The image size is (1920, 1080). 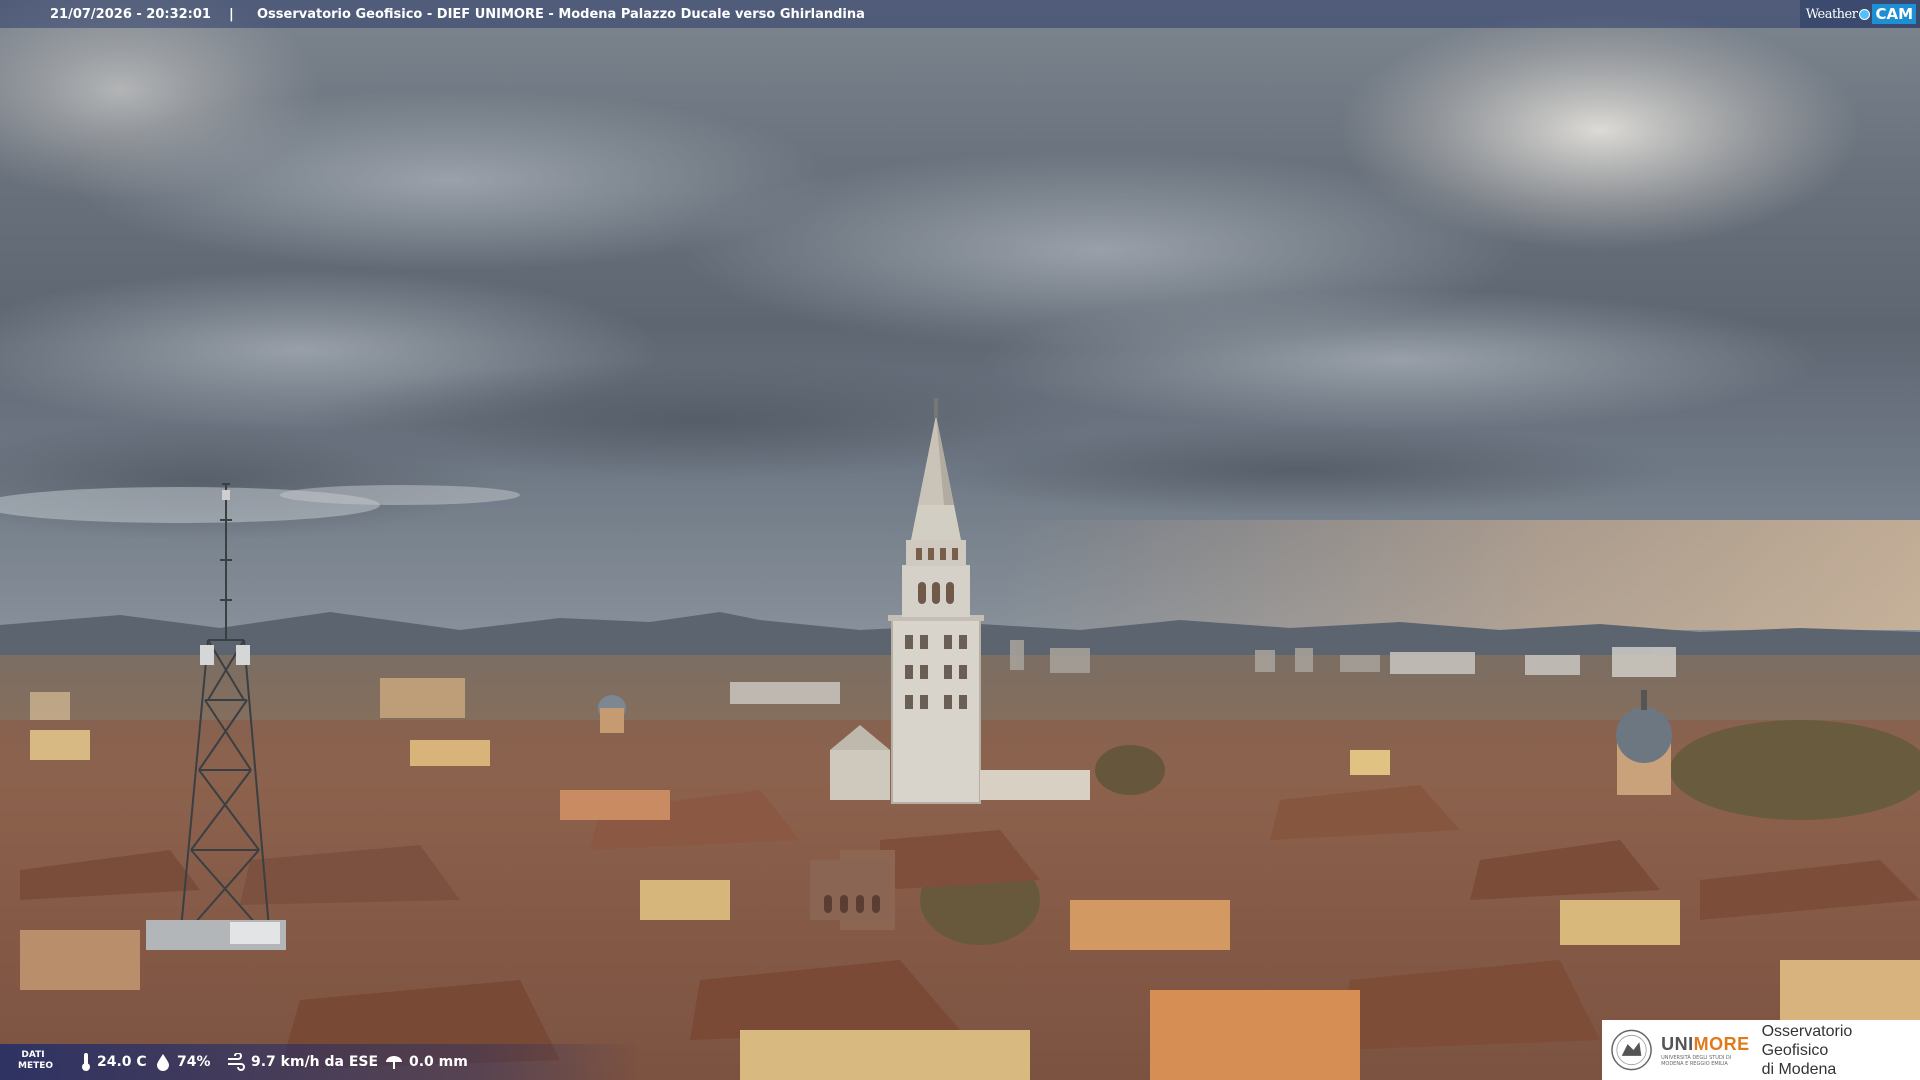 I want to click on rain-reading: 0.0 mm, so click(x=426, y=1062).